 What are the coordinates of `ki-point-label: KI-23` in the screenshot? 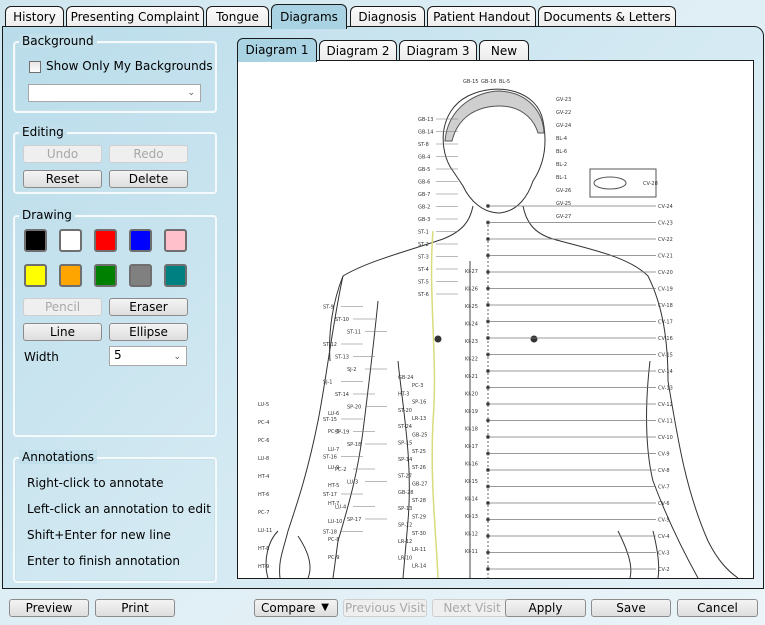 It's located at (471, 342).